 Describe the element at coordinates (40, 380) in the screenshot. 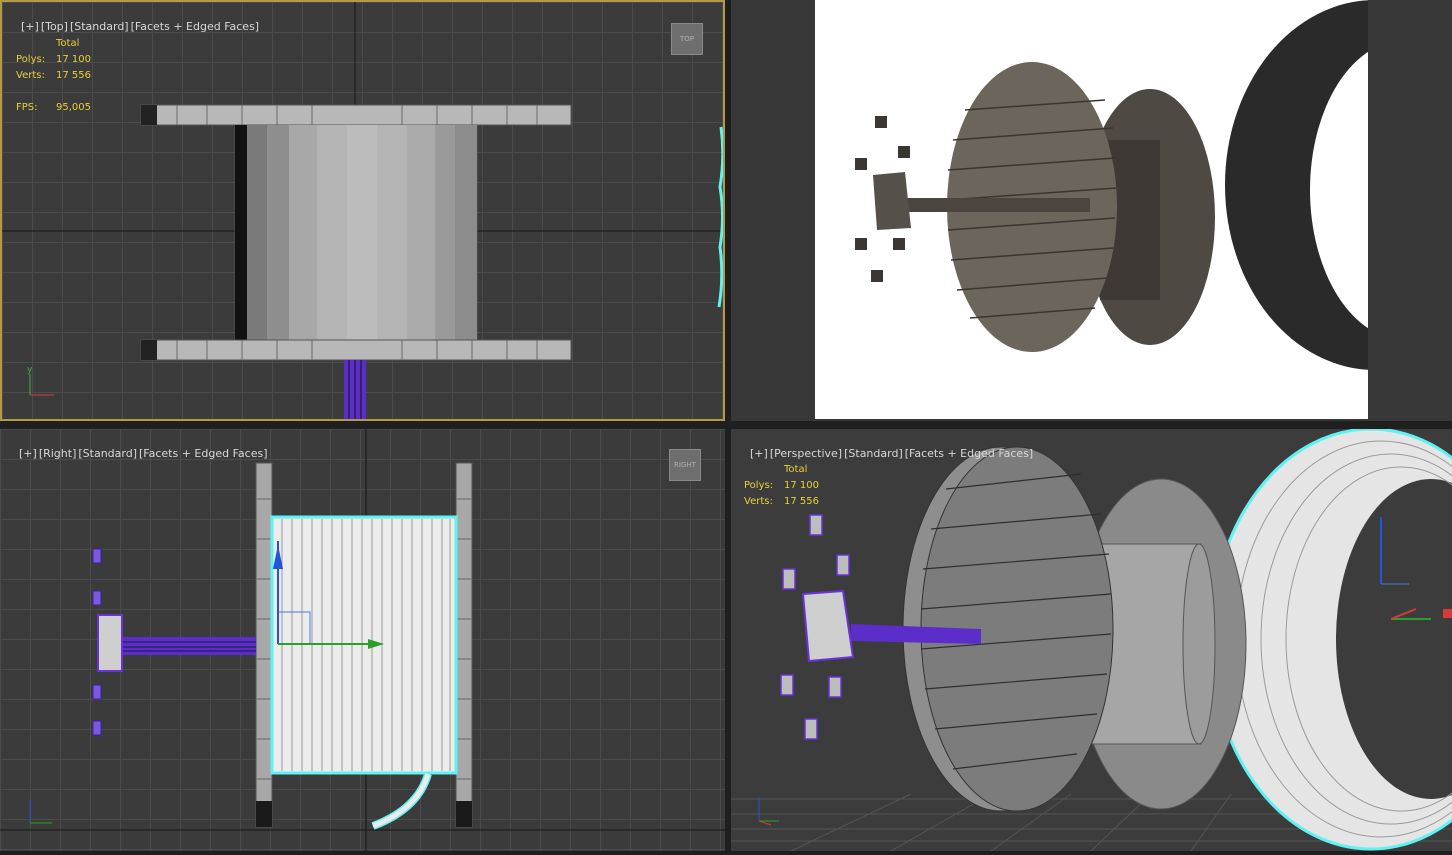

I see `axis-gizmo-icon: y` at that location.